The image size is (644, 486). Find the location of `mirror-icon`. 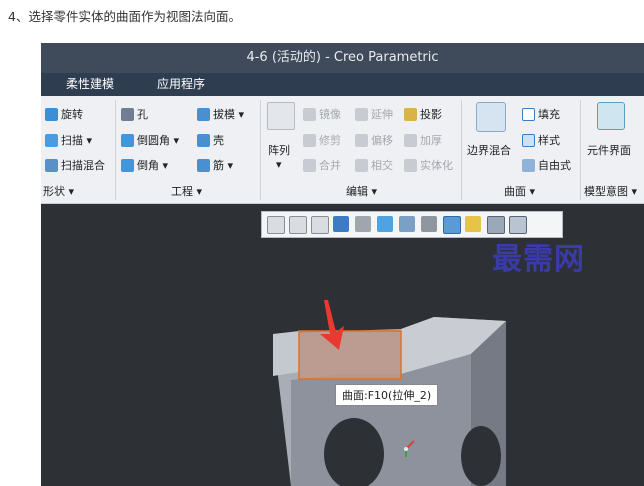

mirror-icon is located at coordinates (309, 114).